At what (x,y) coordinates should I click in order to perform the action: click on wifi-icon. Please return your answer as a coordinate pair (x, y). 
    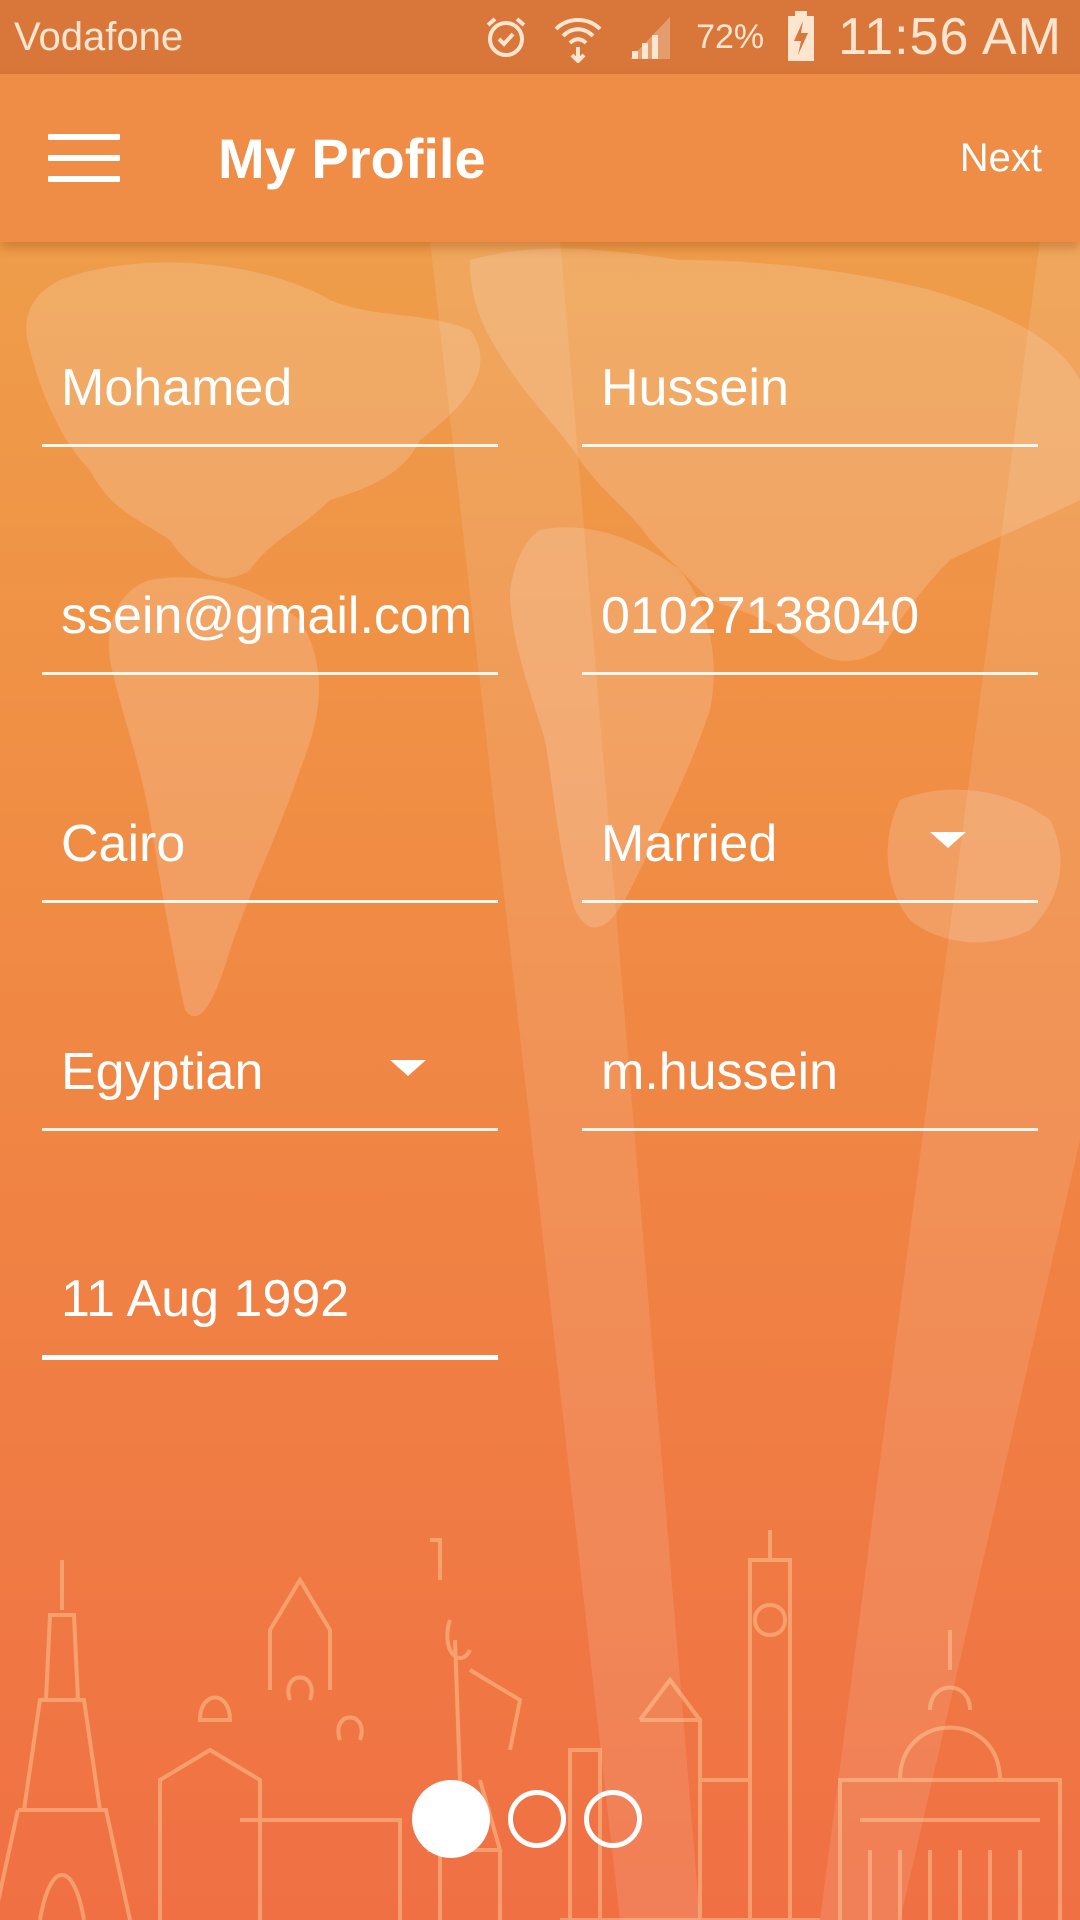
    Looking at the image, I should click on (578, 40).